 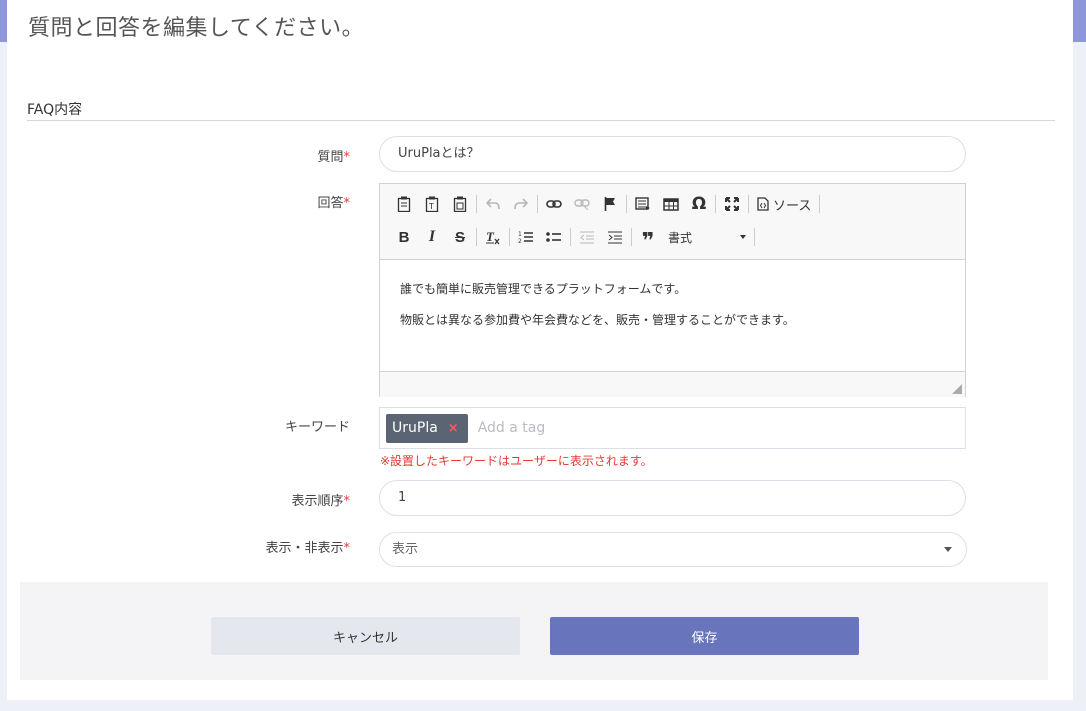 What do you see at coordinates (365, 636) in the screenshot?
I see `cancel-button: キャンセル` at bounding box center [365, 636].